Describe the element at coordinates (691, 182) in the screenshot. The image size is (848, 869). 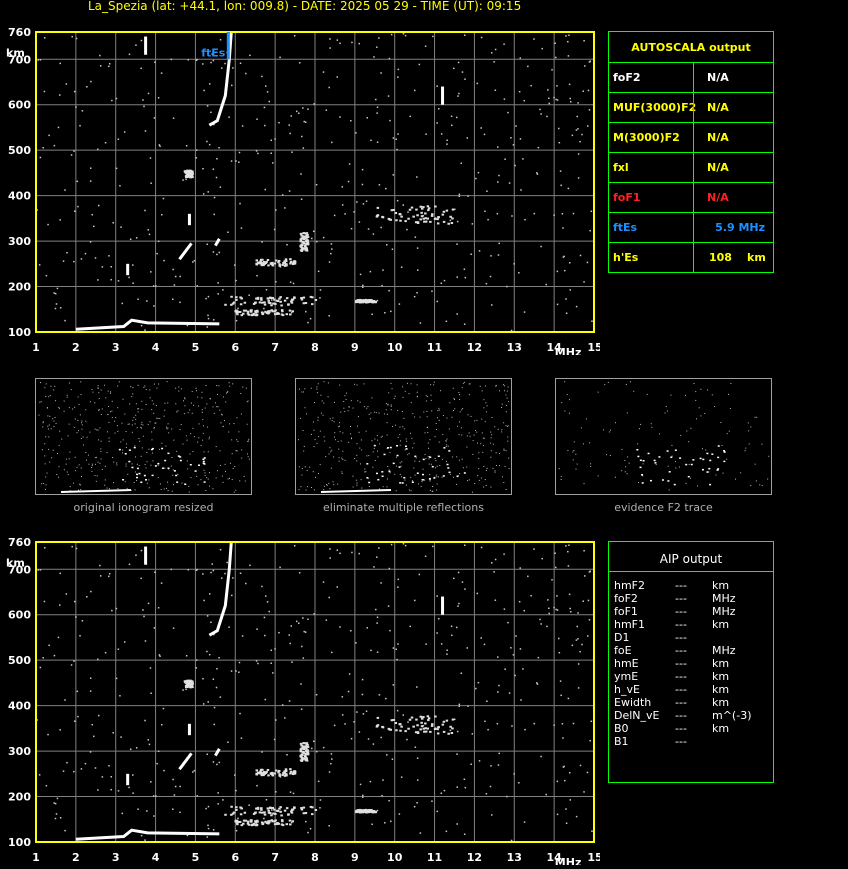
I see `autoscala-row-divider` at that location.